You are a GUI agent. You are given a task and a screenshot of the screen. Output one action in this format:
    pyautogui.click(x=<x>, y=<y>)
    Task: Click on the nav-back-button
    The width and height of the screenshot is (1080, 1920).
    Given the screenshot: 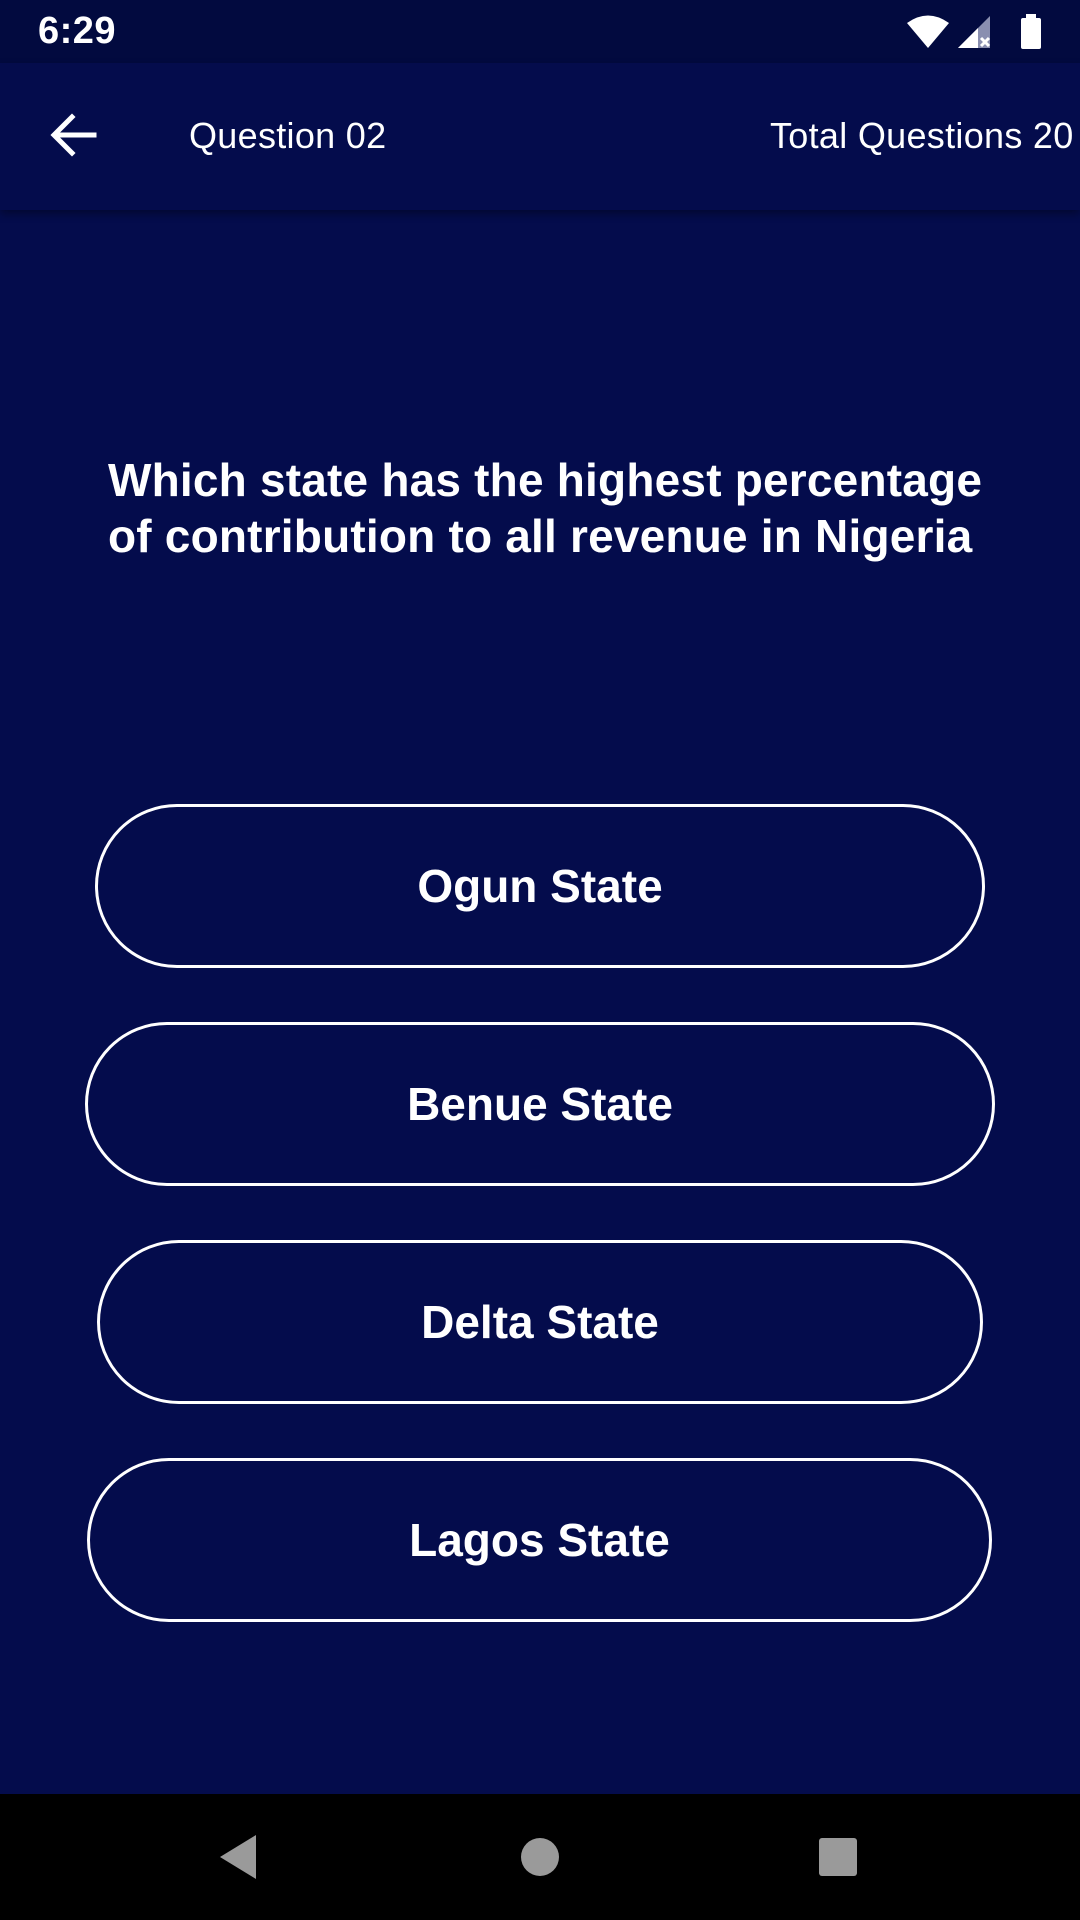 What is the action you would take?
    pyautogui.click(x=238, y=1857)
    